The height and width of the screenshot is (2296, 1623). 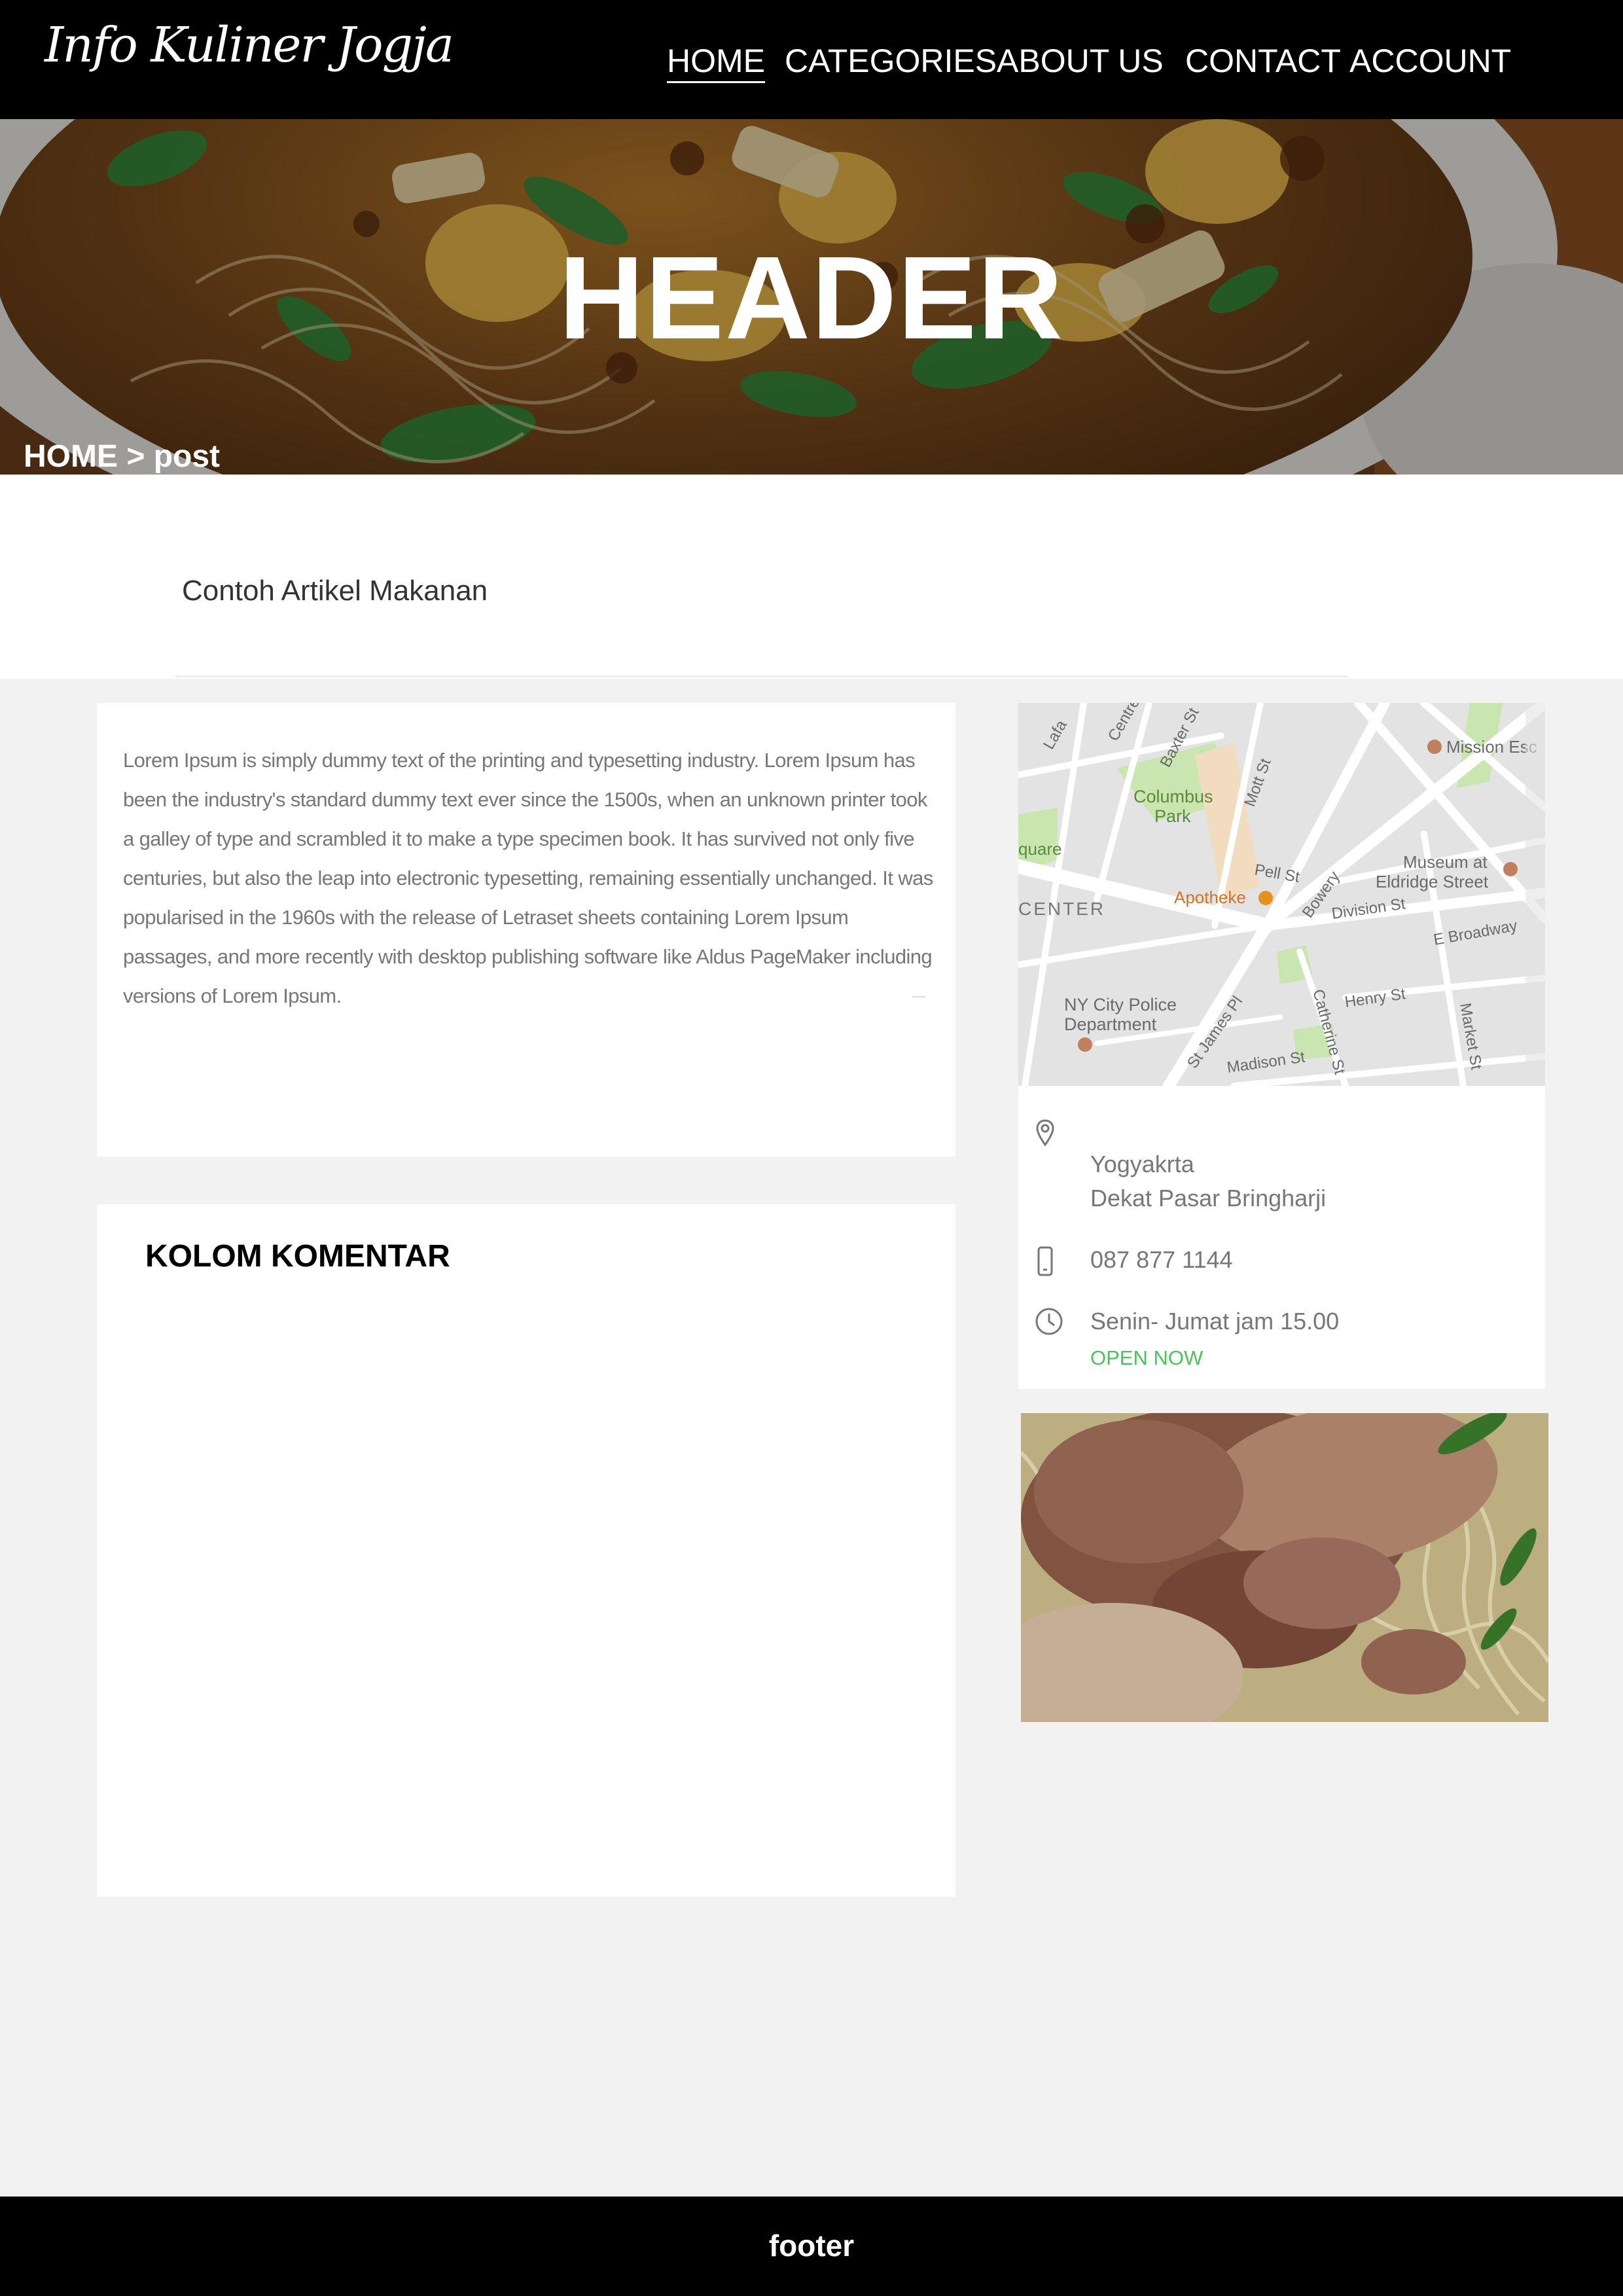 I want to click on nav-categories: CATEGORIES, so click(x=891, y=61).